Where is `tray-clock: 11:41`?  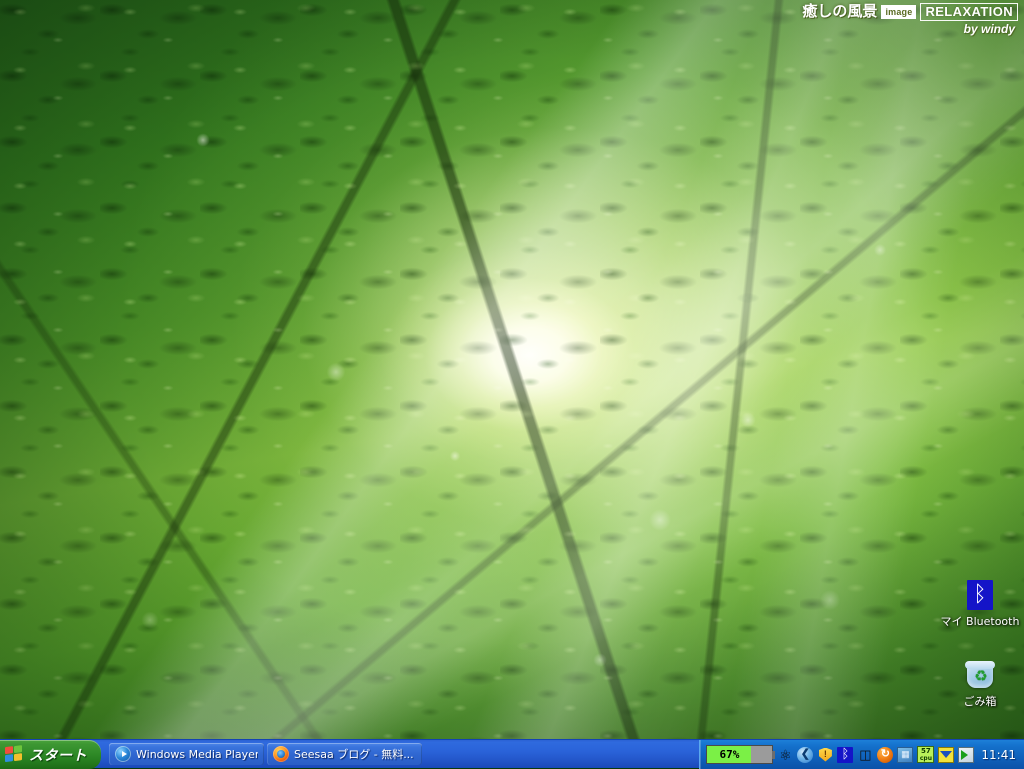 tray-clock: 11:41 is located at coordinates (998, 755).